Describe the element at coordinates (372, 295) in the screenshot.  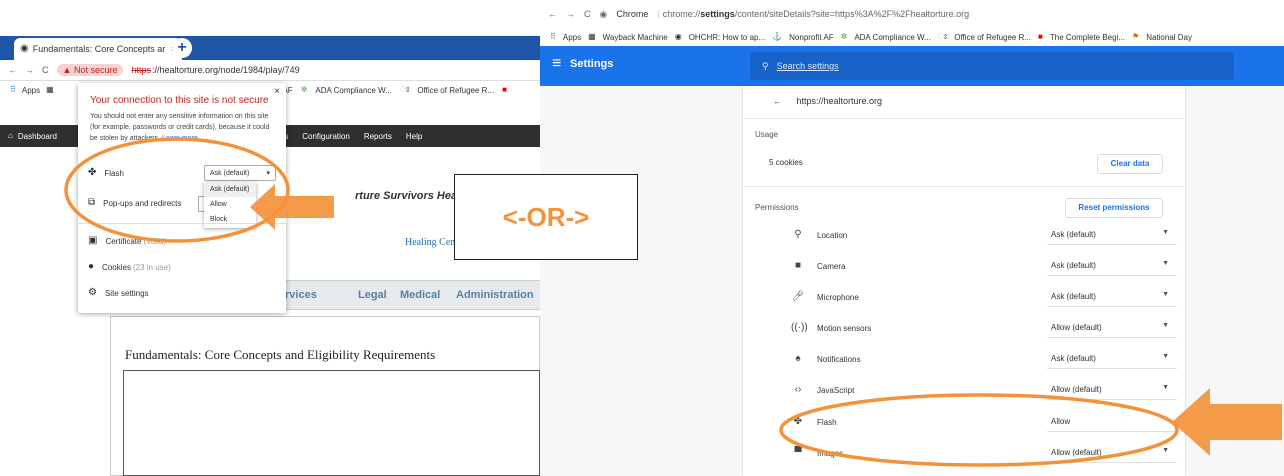
I see `nav-legal: Legal` at that location.